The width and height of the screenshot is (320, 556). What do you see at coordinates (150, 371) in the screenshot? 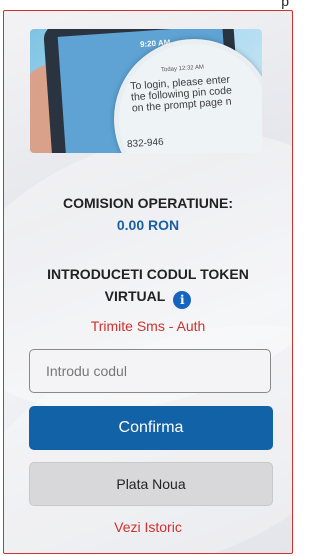
I see `code-input` at bounding box center [150, 371].